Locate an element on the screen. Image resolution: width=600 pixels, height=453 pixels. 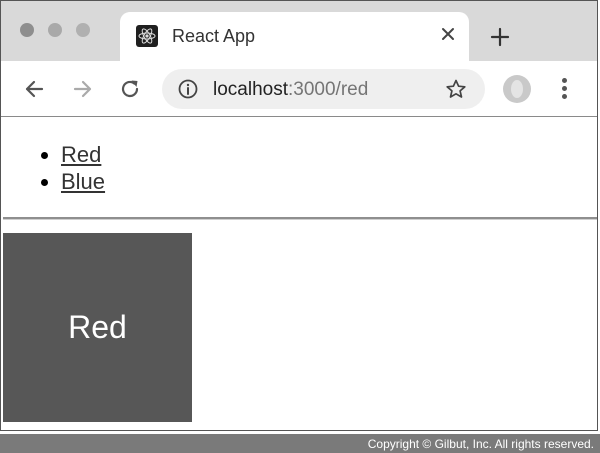
url-text: localhost:3000/red is located at coordinates (290, 90).